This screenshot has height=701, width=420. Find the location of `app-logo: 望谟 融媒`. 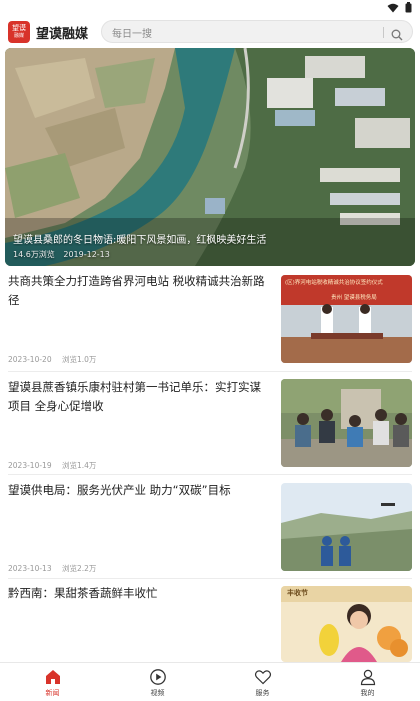

app-logo: 望谟 融媒 is located at coordinates (19, 32).